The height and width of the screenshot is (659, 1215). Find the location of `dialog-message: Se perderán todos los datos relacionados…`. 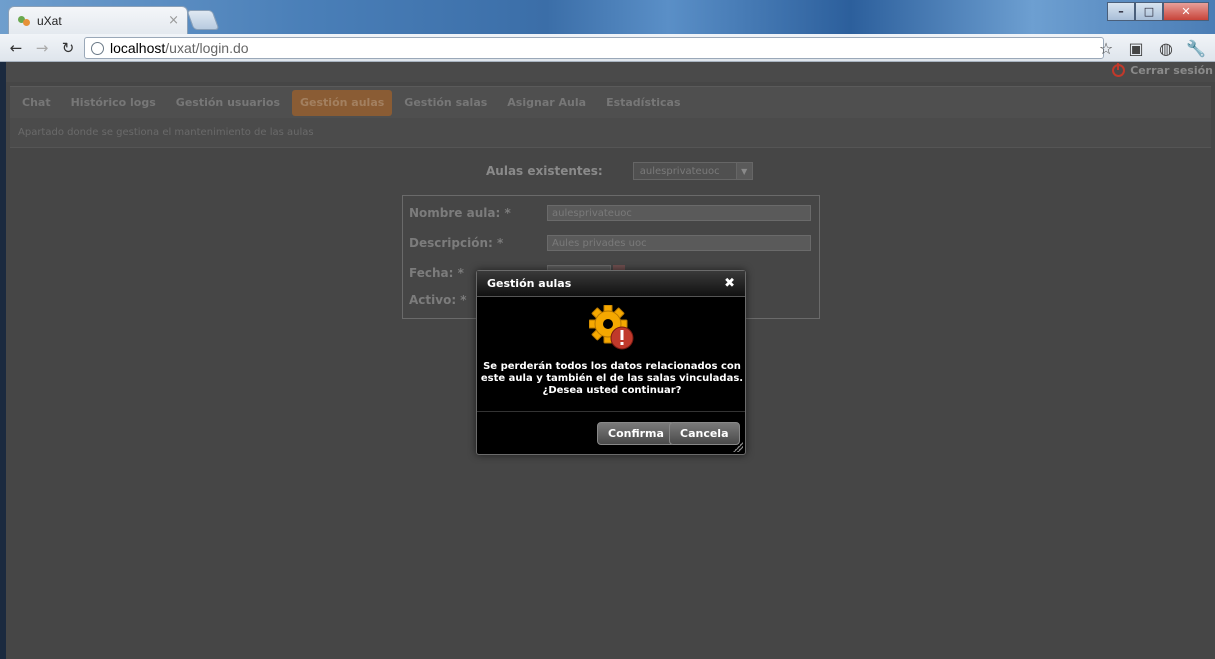

dialog-message: Se perderán todos los datos relacionados… is located at coordinates (612, 379).